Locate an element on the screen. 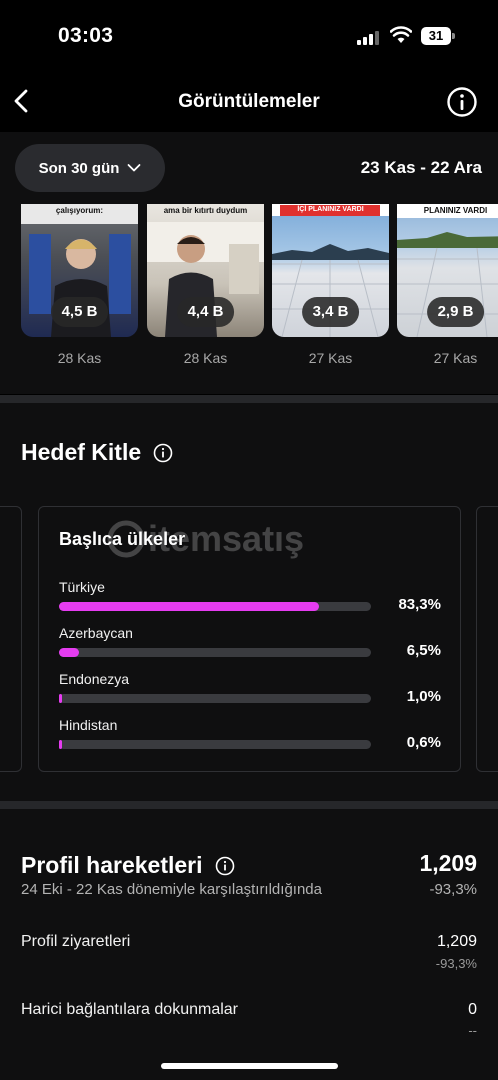  period-label: Son 30 gün is located at coordinates (79, 168).